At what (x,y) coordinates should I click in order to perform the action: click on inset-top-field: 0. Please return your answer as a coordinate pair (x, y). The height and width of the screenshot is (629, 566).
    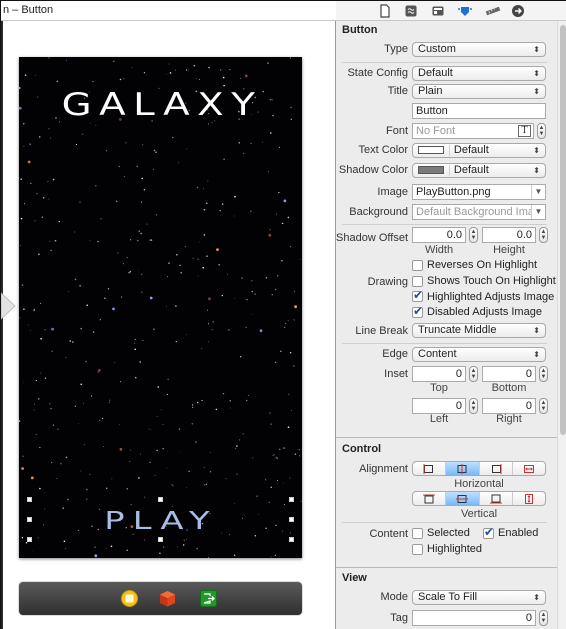
    Looking at the image, I should click on (439, 374).